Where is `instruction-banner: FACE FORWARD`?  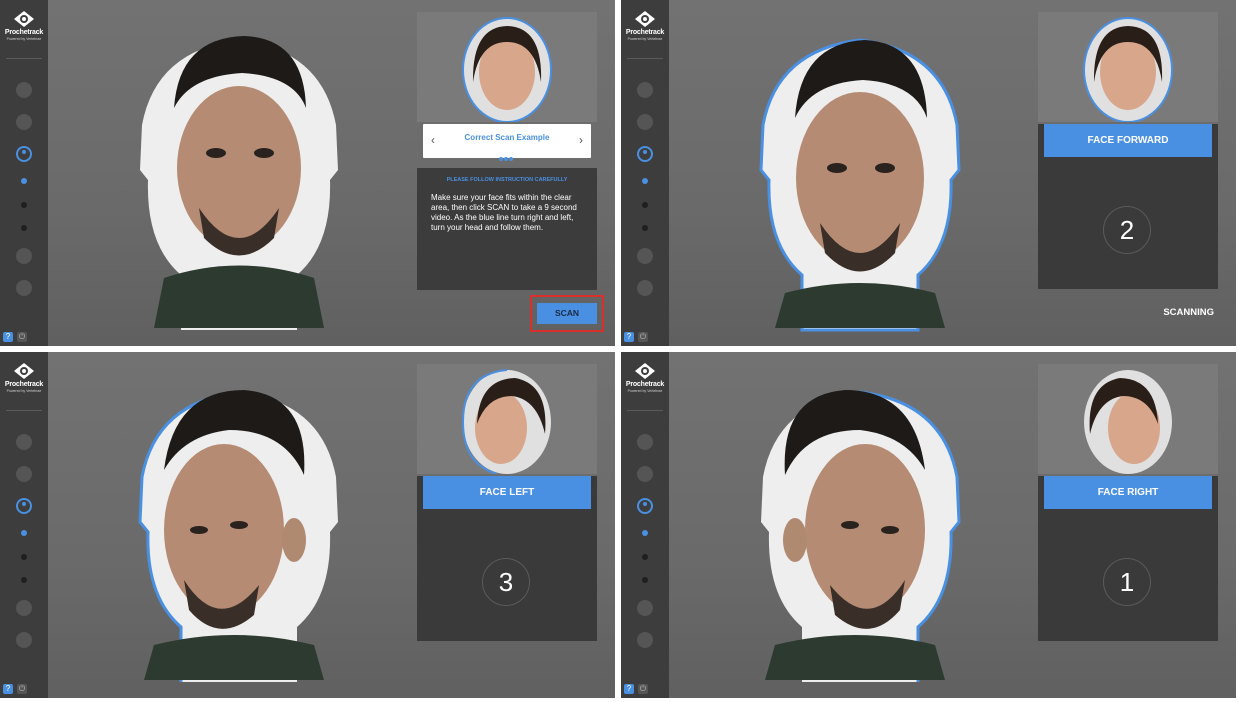 instruction-banner: FACE FORWARD is located at coordinates (1128, 140).